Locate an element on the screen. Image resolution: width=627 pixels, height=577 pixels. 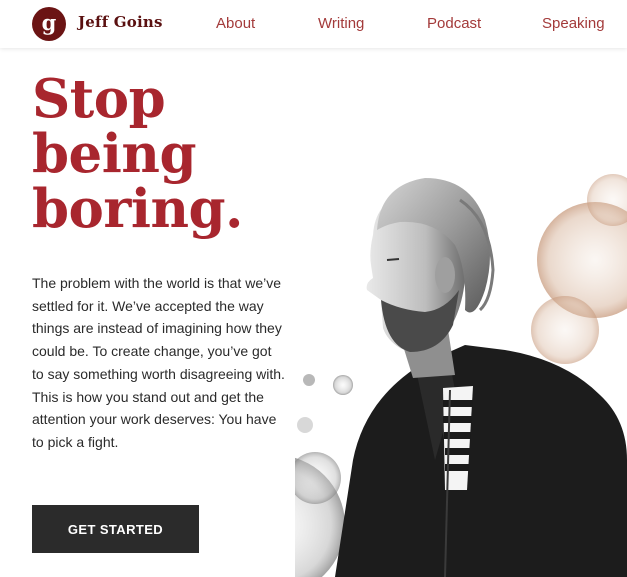
brand-name: Jeff Goins is located at coordinates (120, 22).